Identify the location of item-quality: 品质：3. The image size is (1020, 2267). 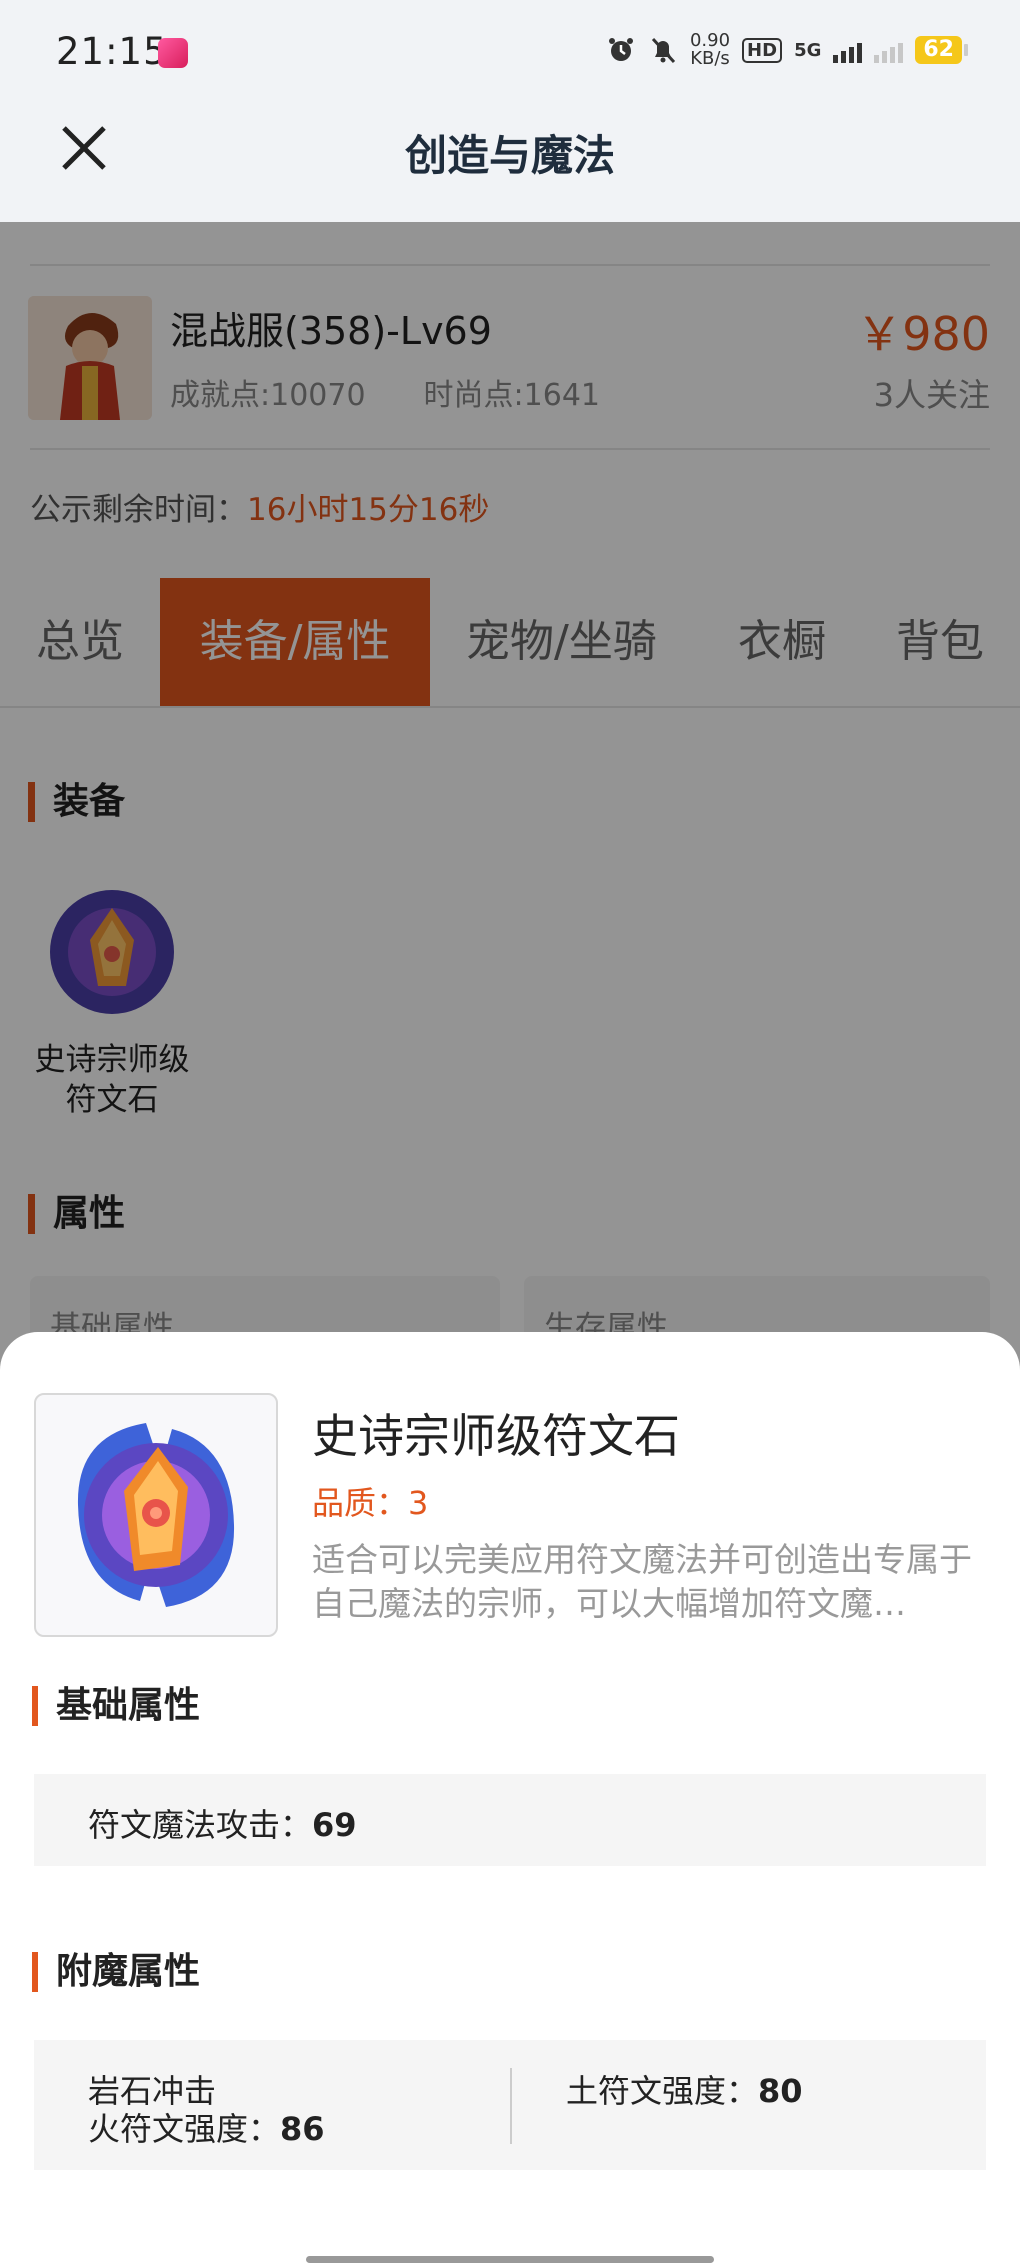
(370, 1503).